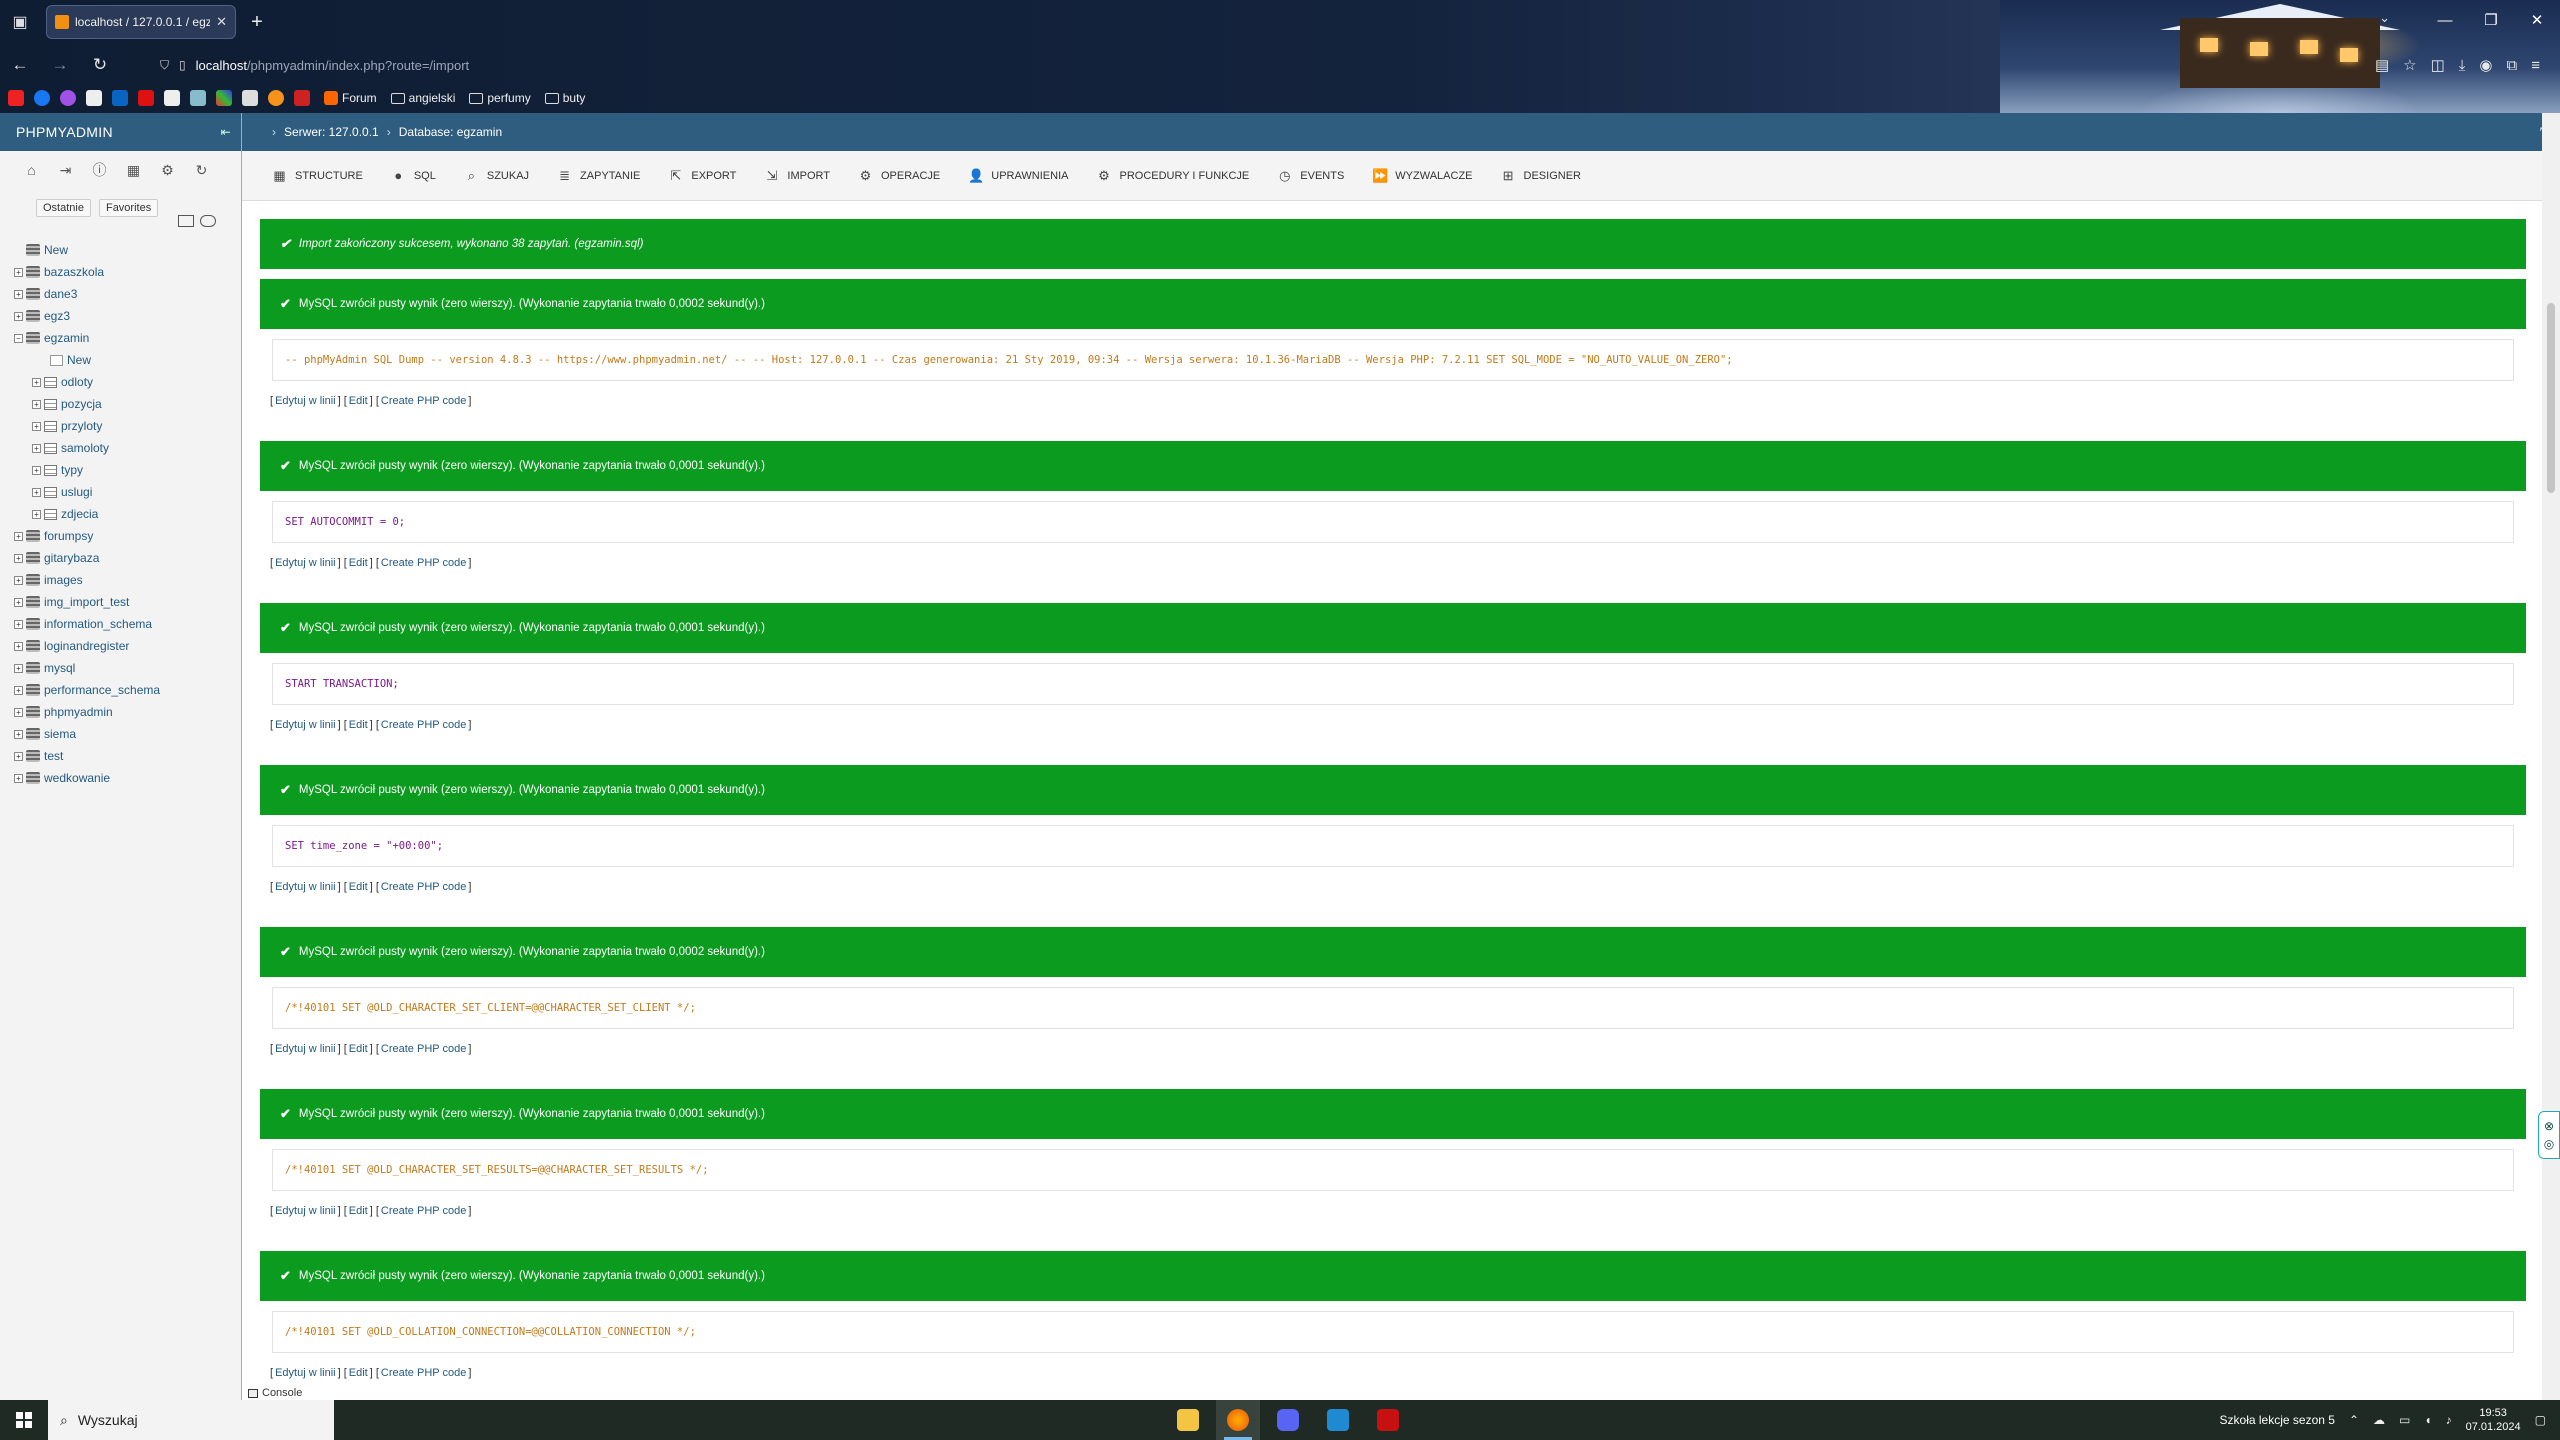 Image resolution: width=2560 pixels, height=1440 pixels. What do you see at coordinates (317, 176) in the screenshot?
I see `tab-structure: ▦ STRUCTURE` at bounding box center [317, 176].